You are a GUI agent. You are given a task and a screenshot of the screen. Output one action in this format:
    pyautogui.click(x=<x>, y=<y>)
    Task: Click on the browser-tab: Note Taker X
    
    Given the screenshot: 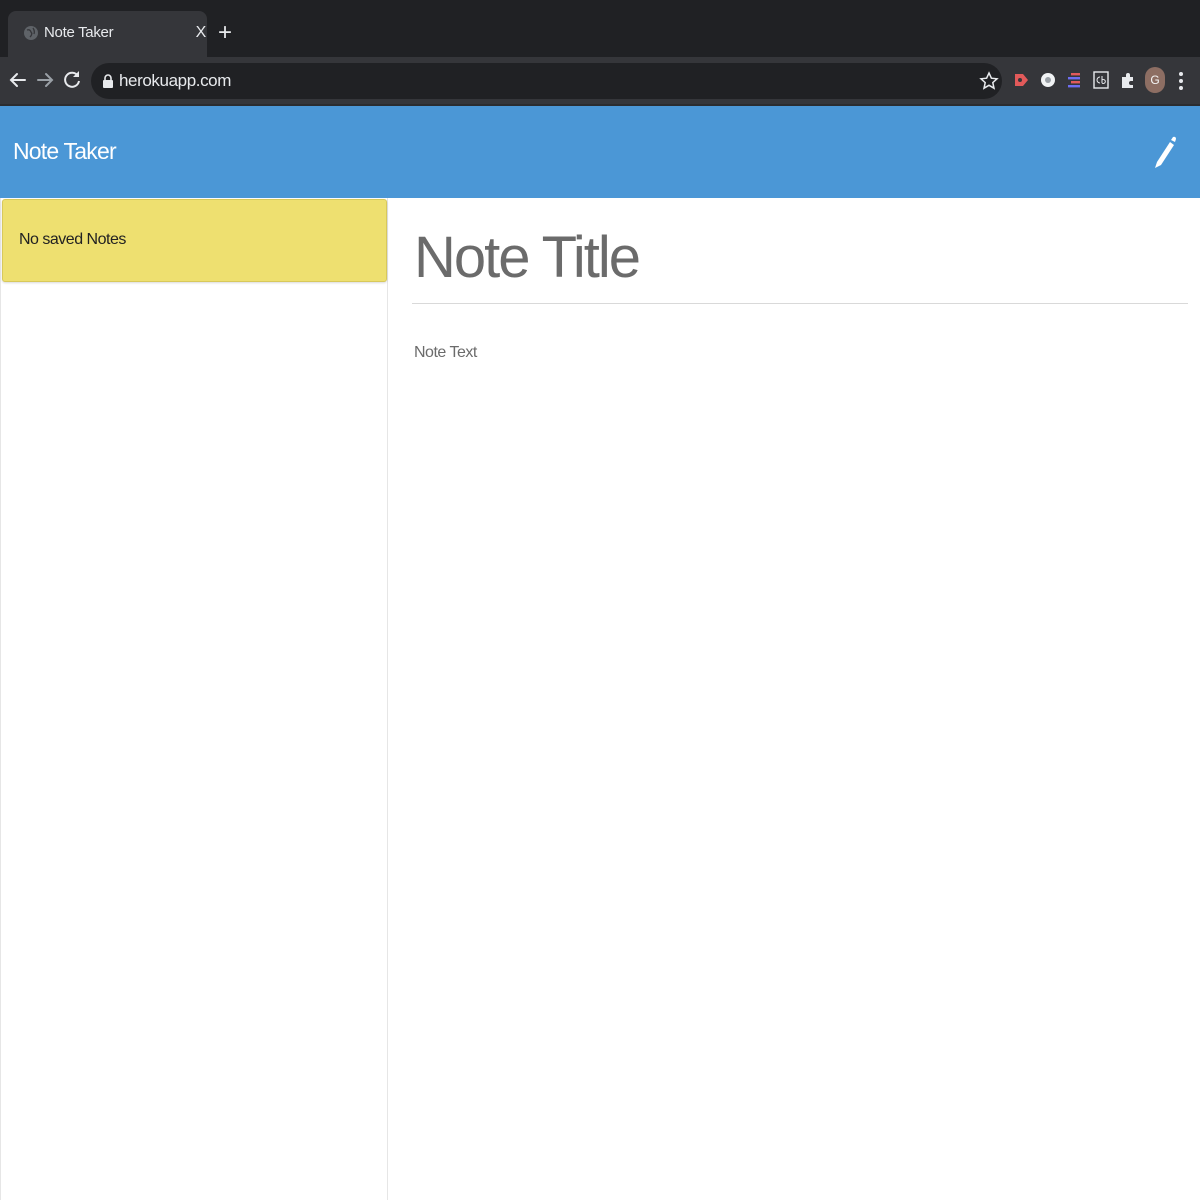 What is the action you would take?
    pyautogui.click(x=107, y=34)
    